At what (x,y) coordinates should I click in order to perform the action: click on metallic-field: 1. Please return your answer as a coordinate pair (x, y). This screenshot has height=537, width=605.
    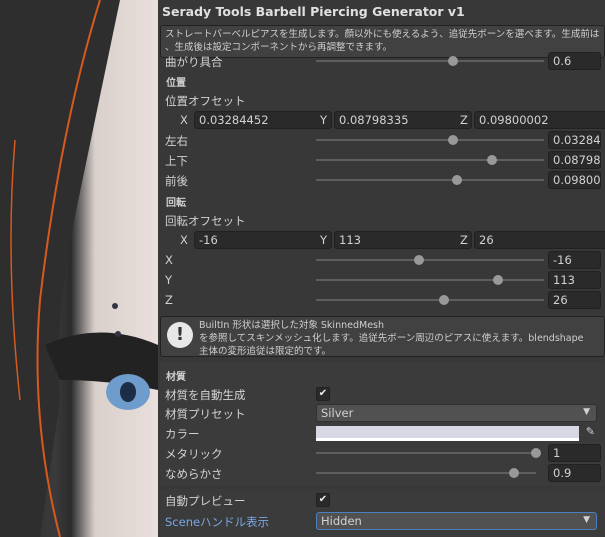
    Looking at the image, I should click on (574, 453).